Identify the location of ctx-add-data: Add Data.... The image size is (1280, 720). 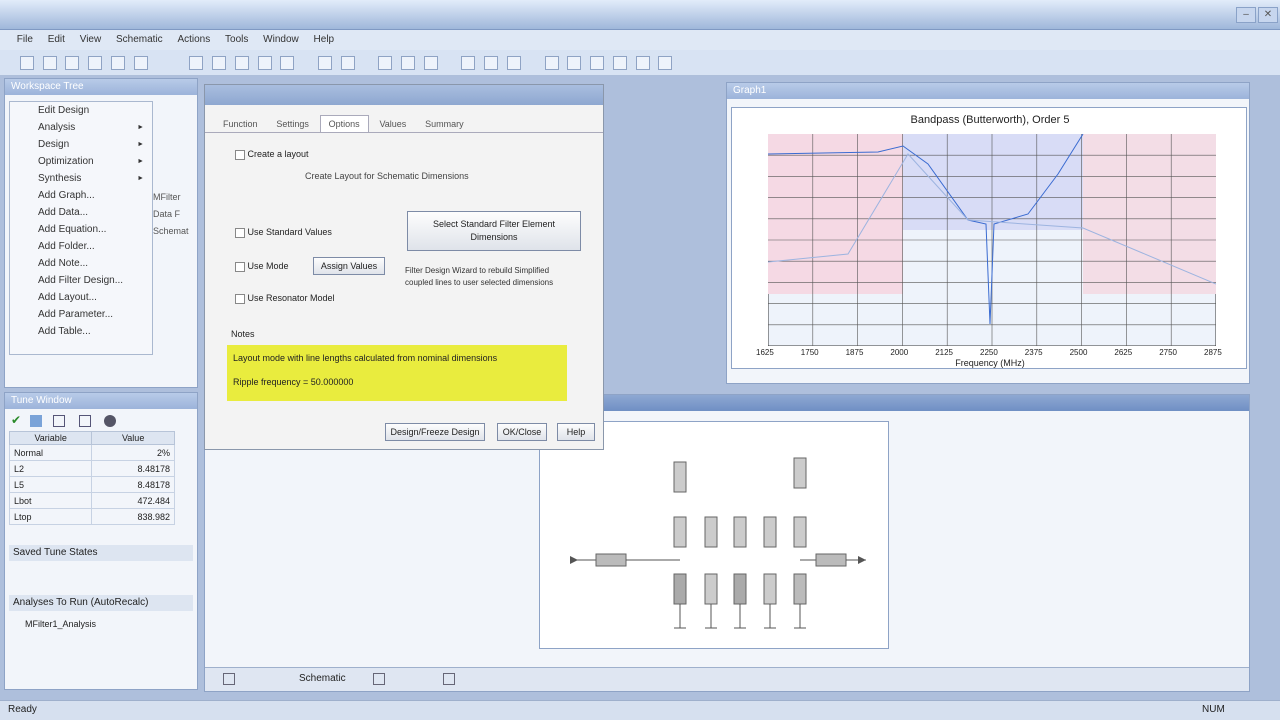
(81, 212).